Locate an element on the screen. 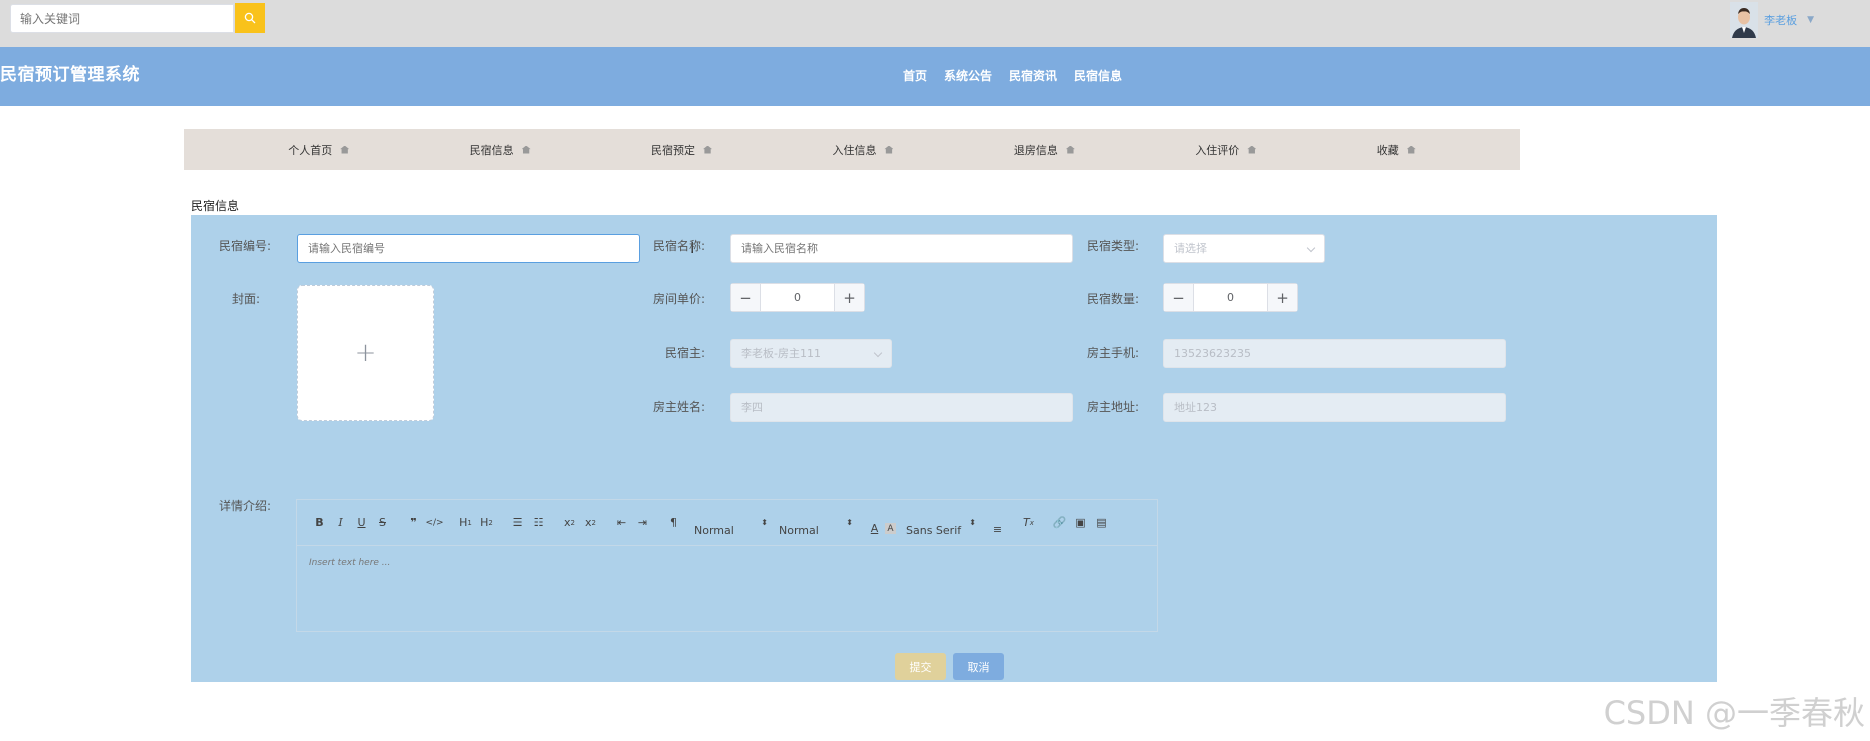 This screenshot has height=741, width=1870. owner-address-field: 地址123 is located at coordinates (1334, 407).